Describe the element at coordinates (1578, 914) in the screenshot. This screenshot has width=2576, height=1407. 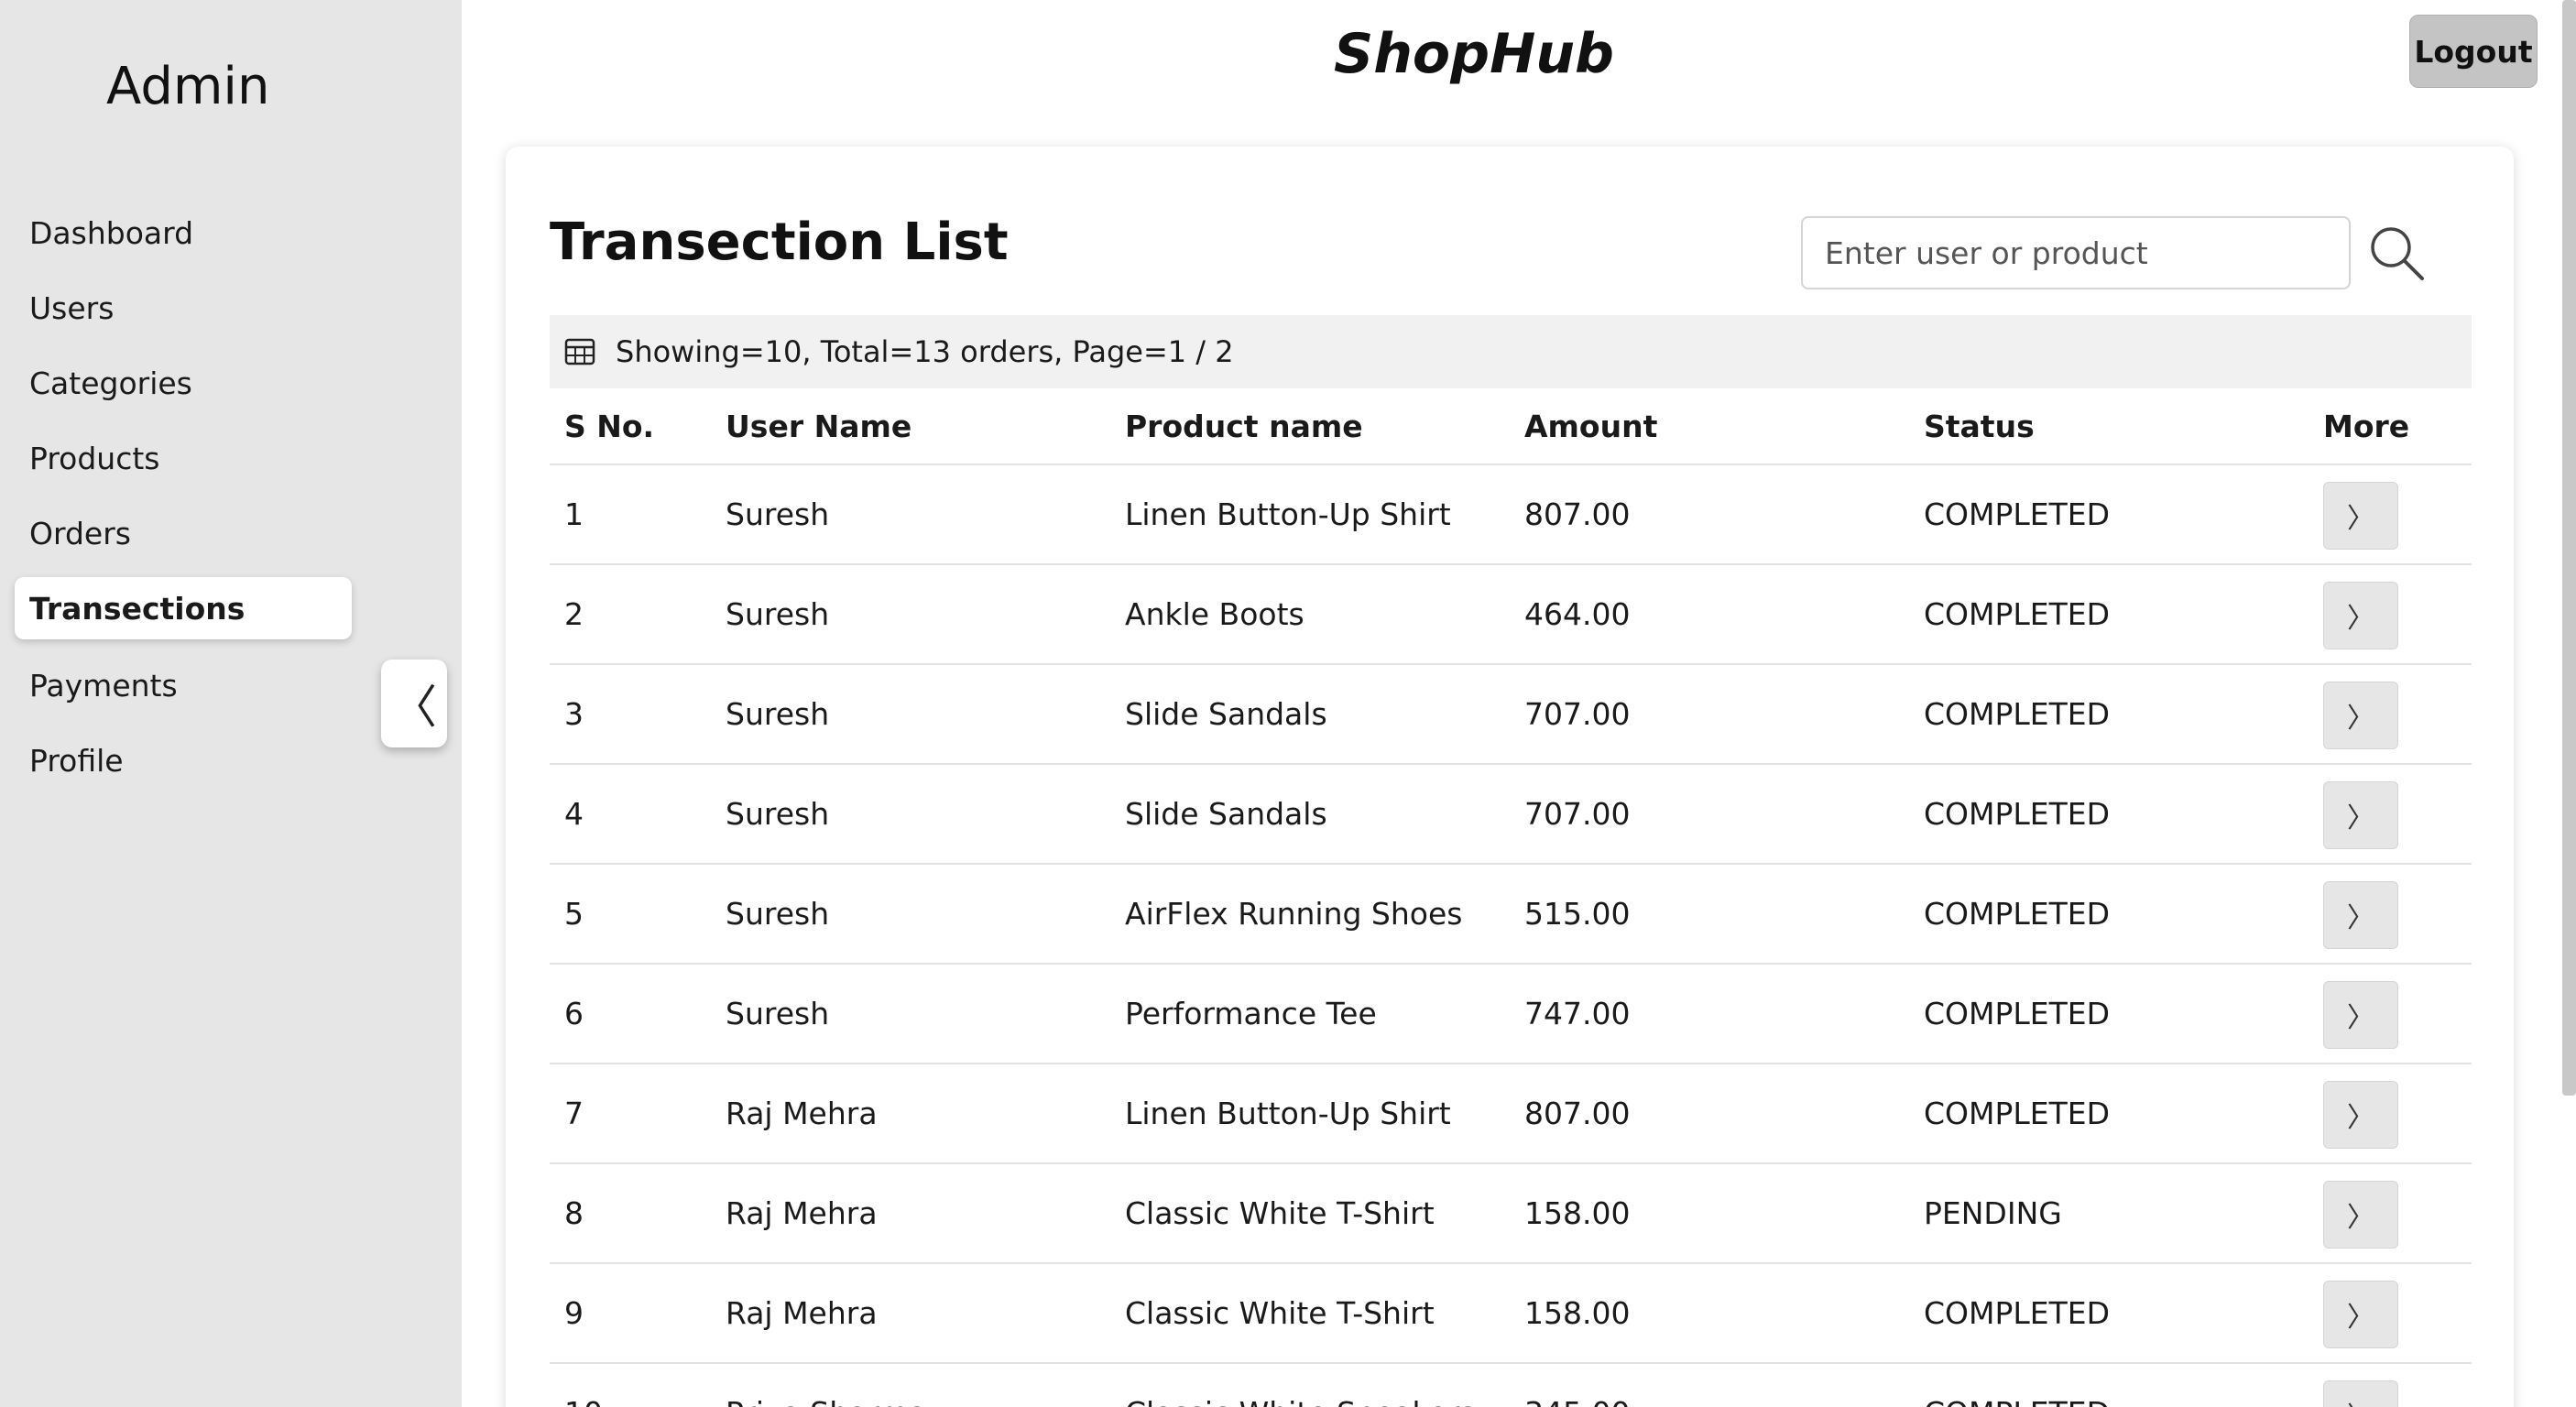
I see `cell-amount: 515.00` at that location.